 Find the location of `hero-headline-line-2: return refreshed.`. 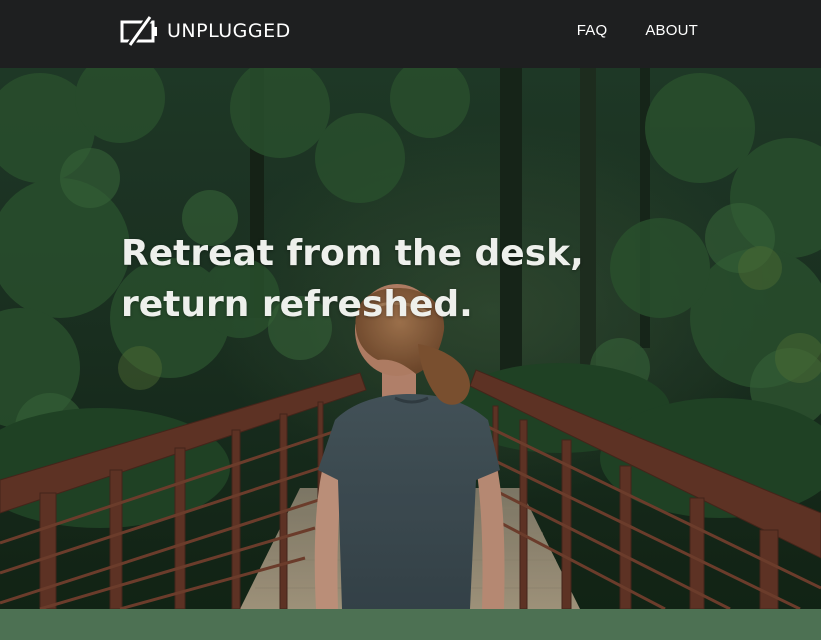

hero-headline-line-2: return refreshed. is located at coordinates (297, 304).